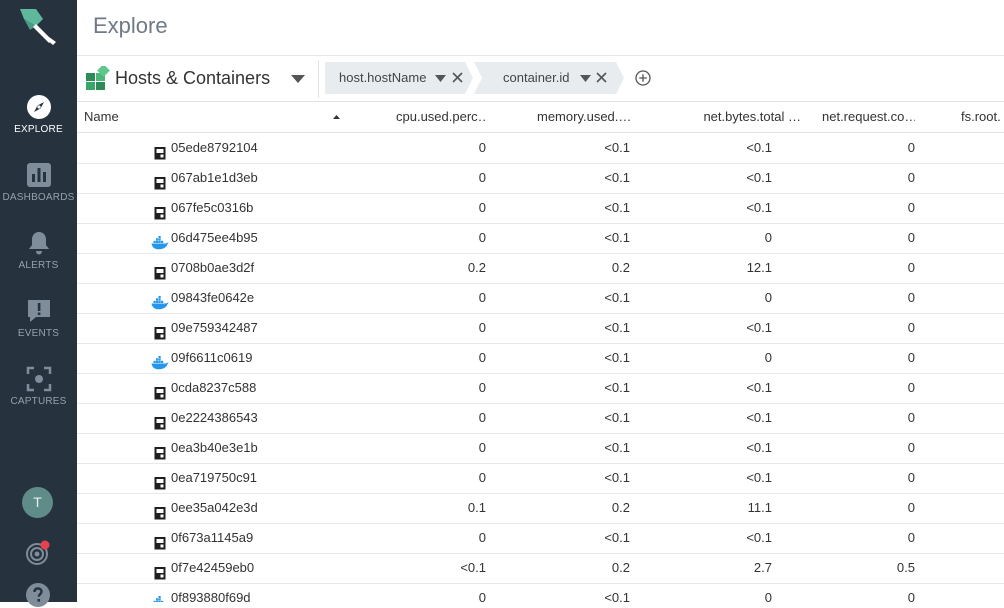  What do you see at coordinates (37, 502) in the screenshot?
I see `user-avatar: T` at bounding box center [37, 502].